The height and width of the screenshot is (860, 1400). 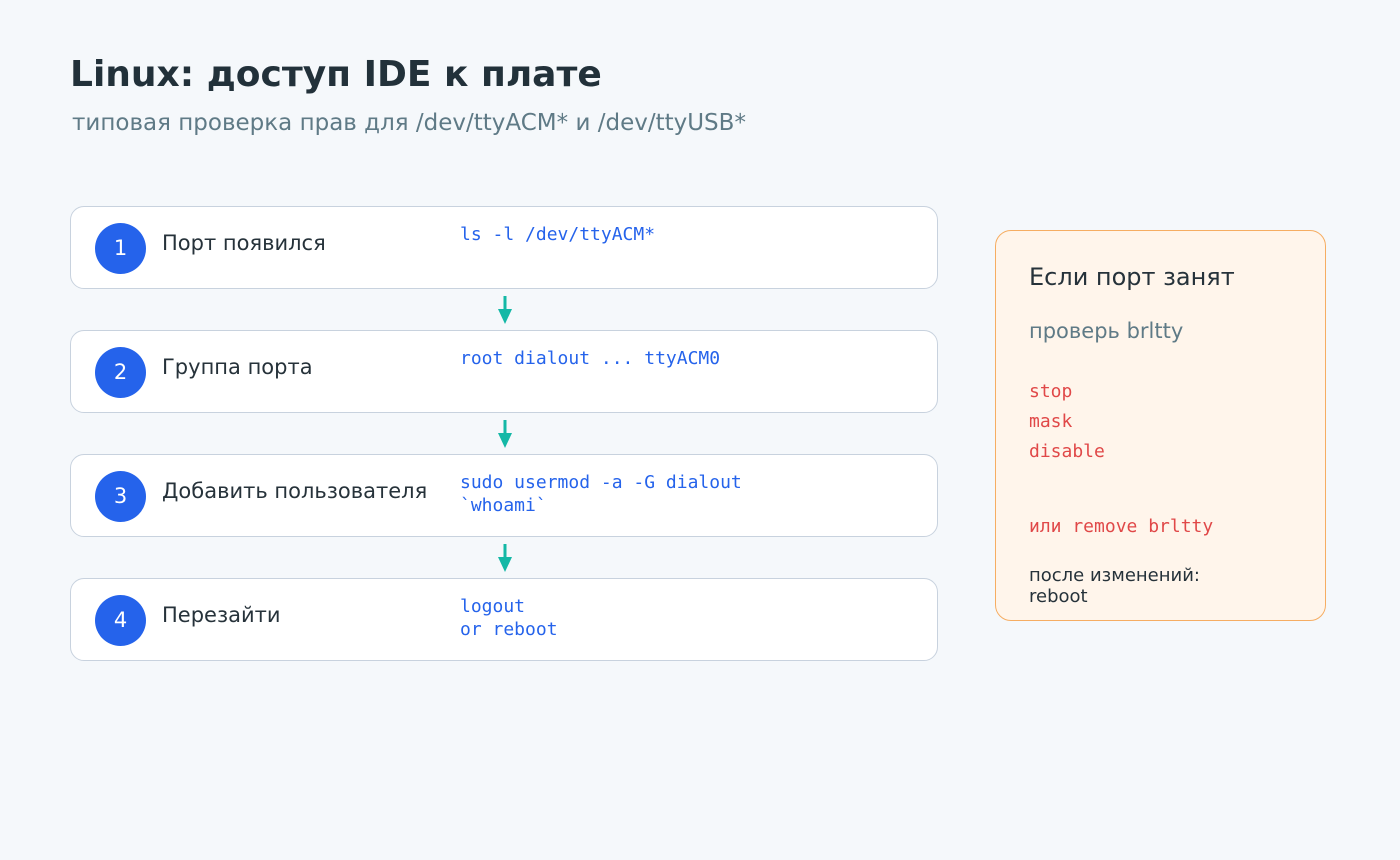 What do you see at coordinates (336, 74) in the screenshot?
I see `page-title: Linux: доступ IDE к плате` at bounding box center [336, 74].